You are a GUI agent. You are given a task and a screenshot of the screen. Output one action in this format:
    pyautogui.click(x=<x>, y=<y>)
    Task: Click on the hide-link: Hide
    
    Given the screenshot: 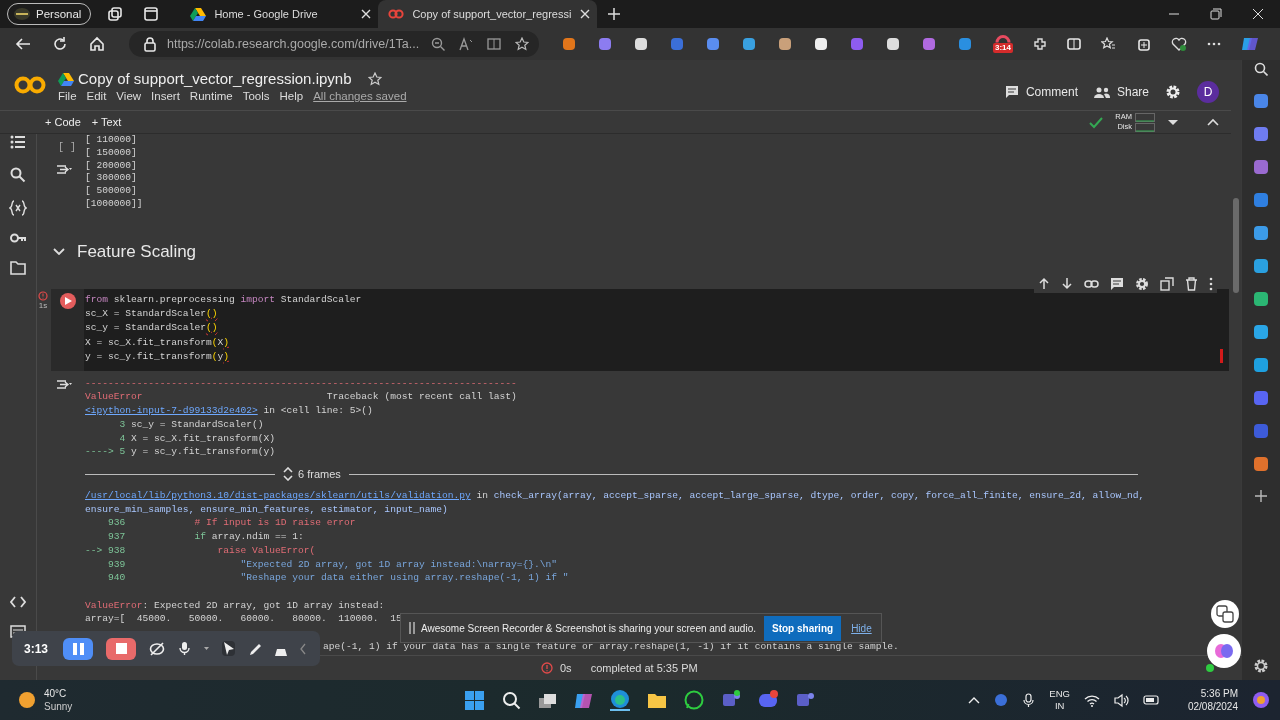 What is the action you would take?
    pyautogui.click(x=861, y=628)
    